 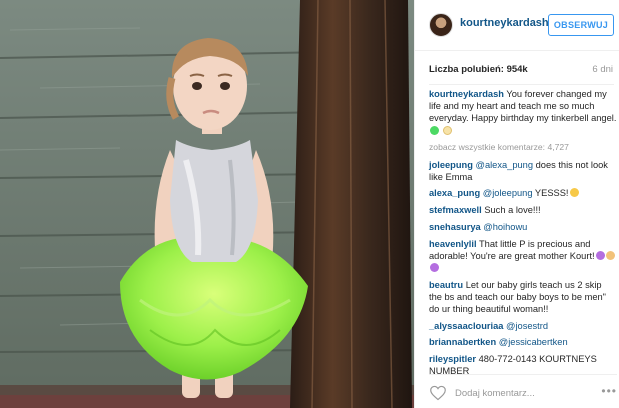 What do you see at coordinates (478, 69) in the screenshot?
I see `likes-count: Liczba polubień: 954k` at bounding box center [478, 69].